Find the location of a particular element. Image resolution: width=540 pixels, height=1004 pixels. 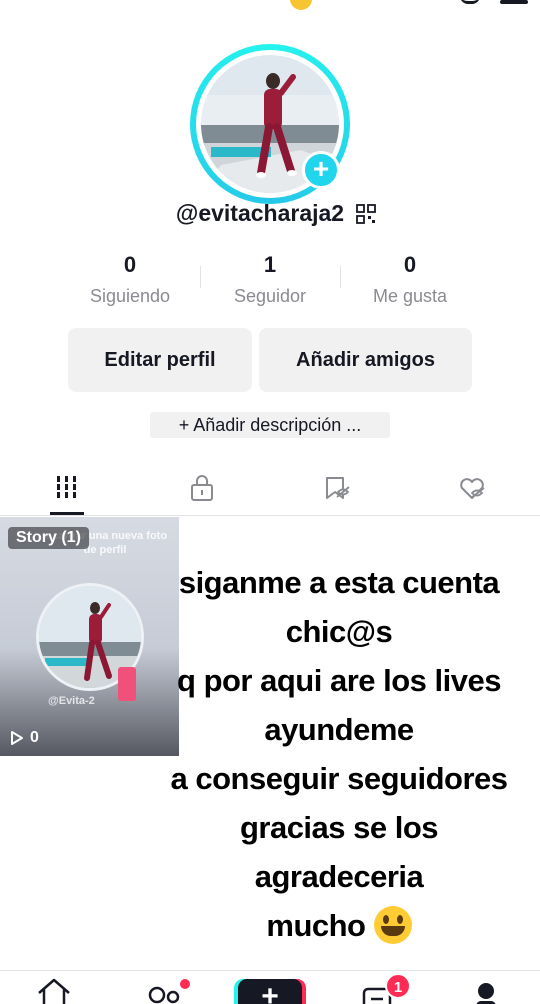

create-button: + is located at coordinates (270, 991).